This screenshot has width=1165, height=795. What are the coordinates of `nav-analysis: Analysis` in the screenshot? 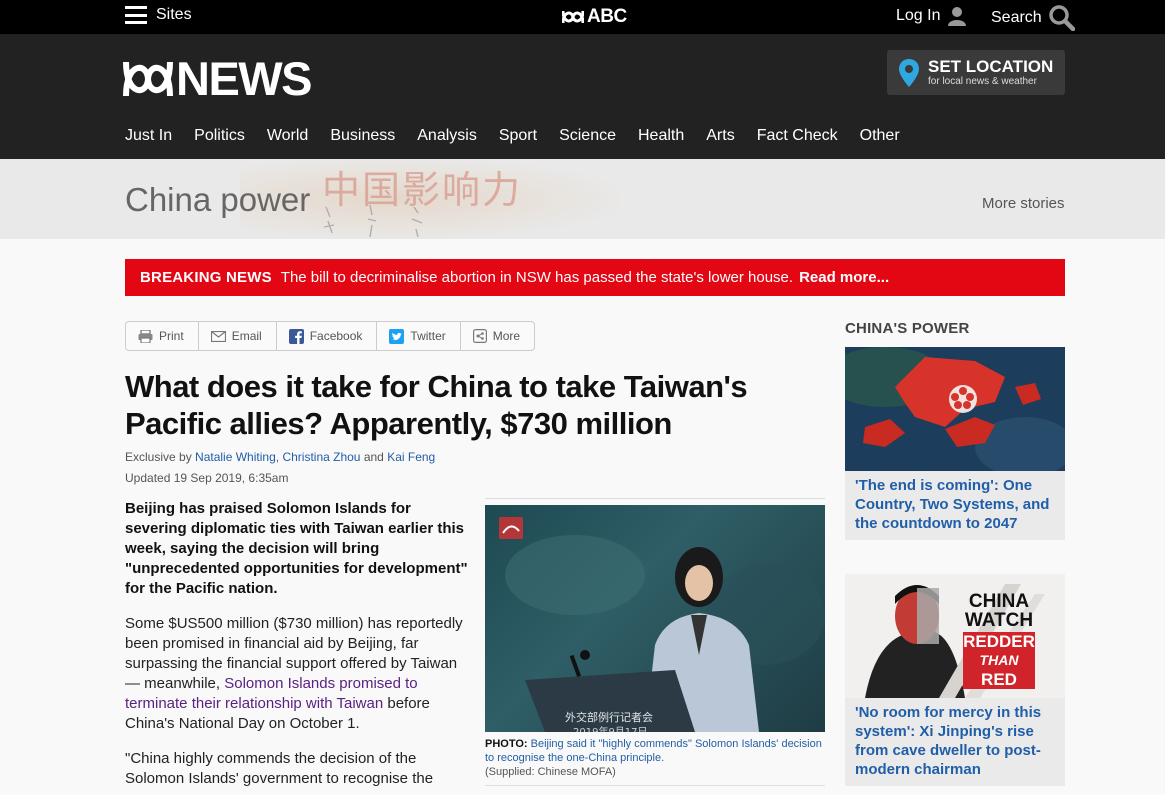 It's located at (447, 136).